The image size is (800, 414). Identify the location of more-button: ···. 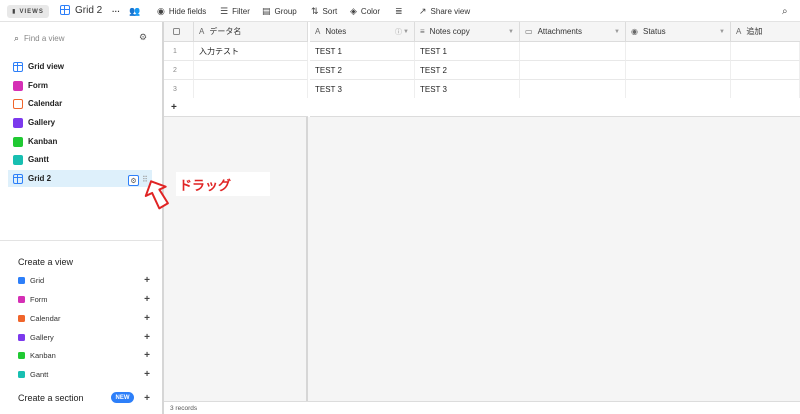
(116, 11).